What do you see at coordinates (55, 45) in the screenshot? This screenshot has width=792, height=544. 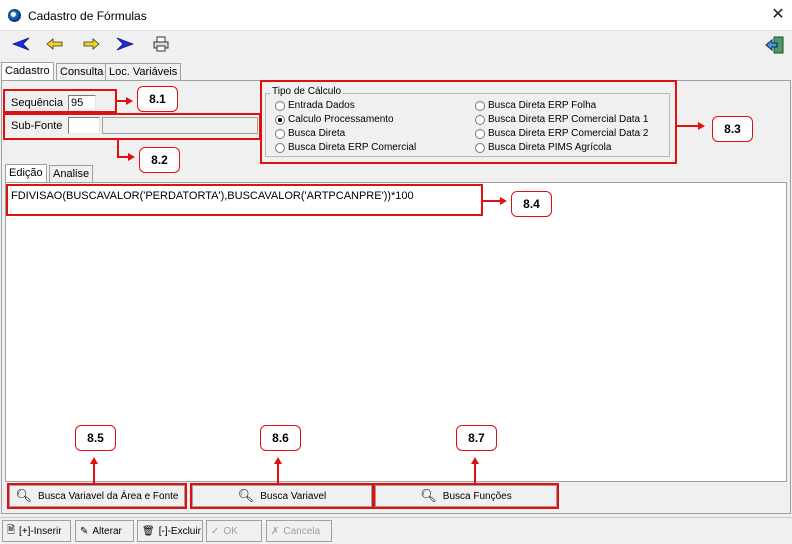 I see `previous-record-icon` at bounding box center [55, 45].